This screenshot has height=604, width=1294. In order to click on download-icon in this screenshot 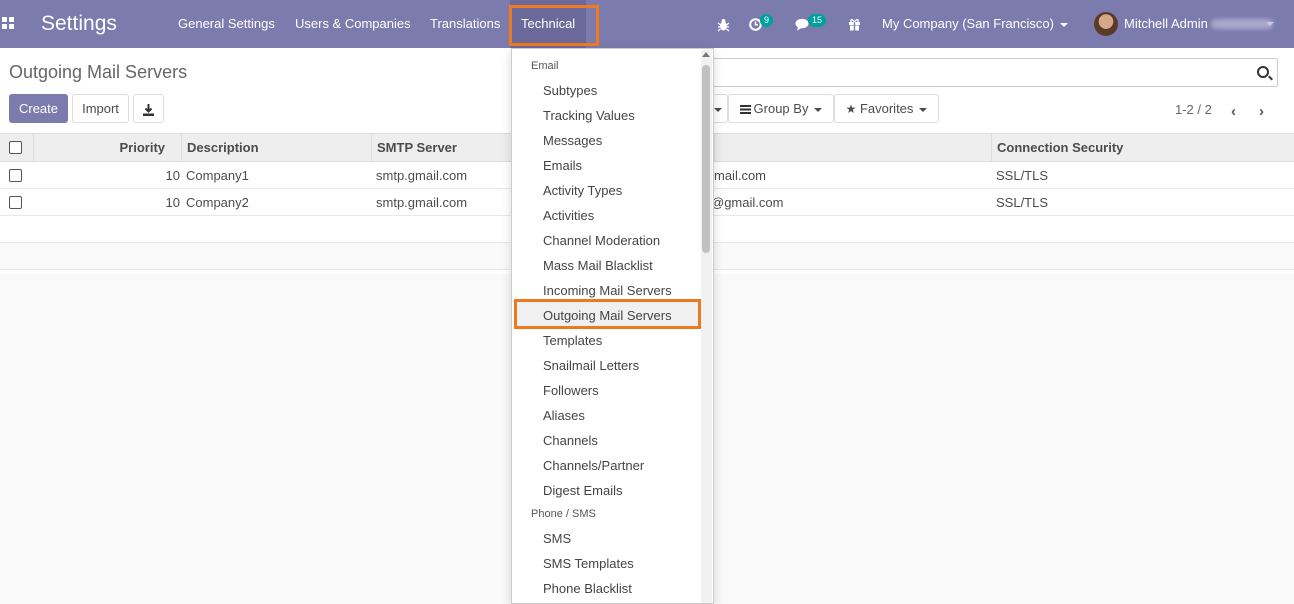, I will do `click(148, 109)`.